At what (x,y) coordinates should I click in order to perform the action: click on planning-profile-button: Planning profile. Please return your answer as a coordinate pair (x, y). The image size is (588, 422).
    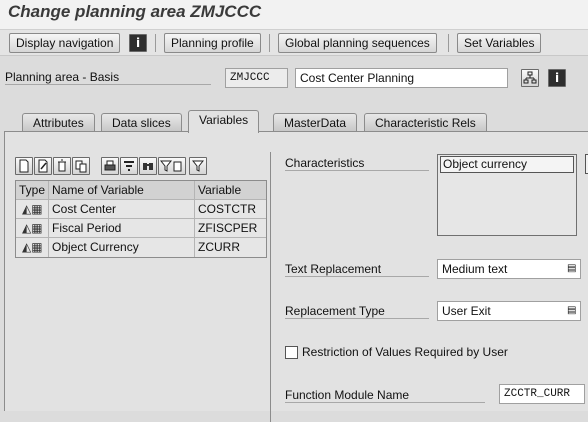
    Looking at the image, I should click on (212, 43).